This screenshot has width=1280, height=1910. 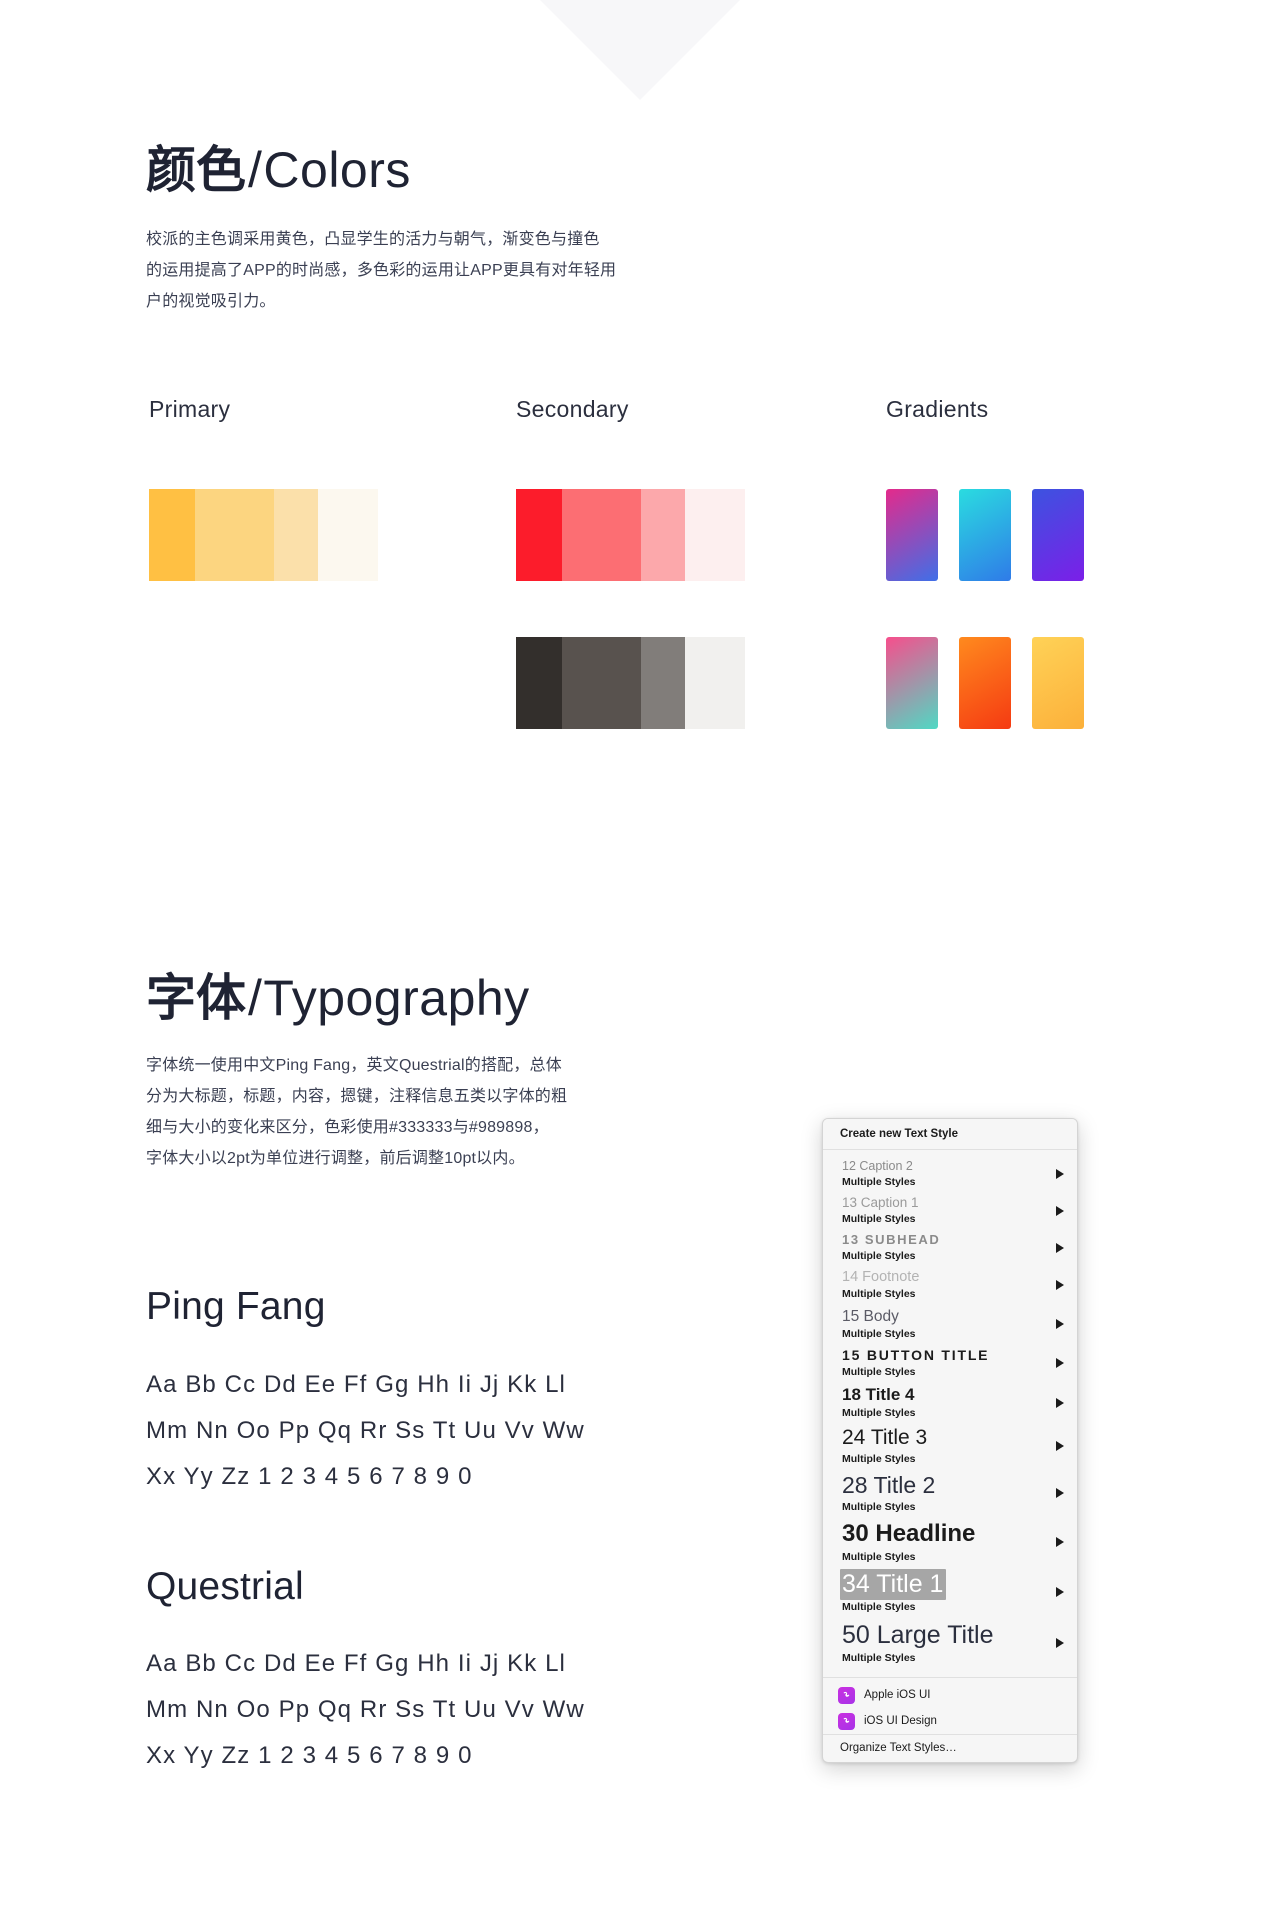 What do you see at coordinates (937, 409) in the screenshot?
I see `swatch-group-label-gradients: Gradients` at bounding box center [937, 409].